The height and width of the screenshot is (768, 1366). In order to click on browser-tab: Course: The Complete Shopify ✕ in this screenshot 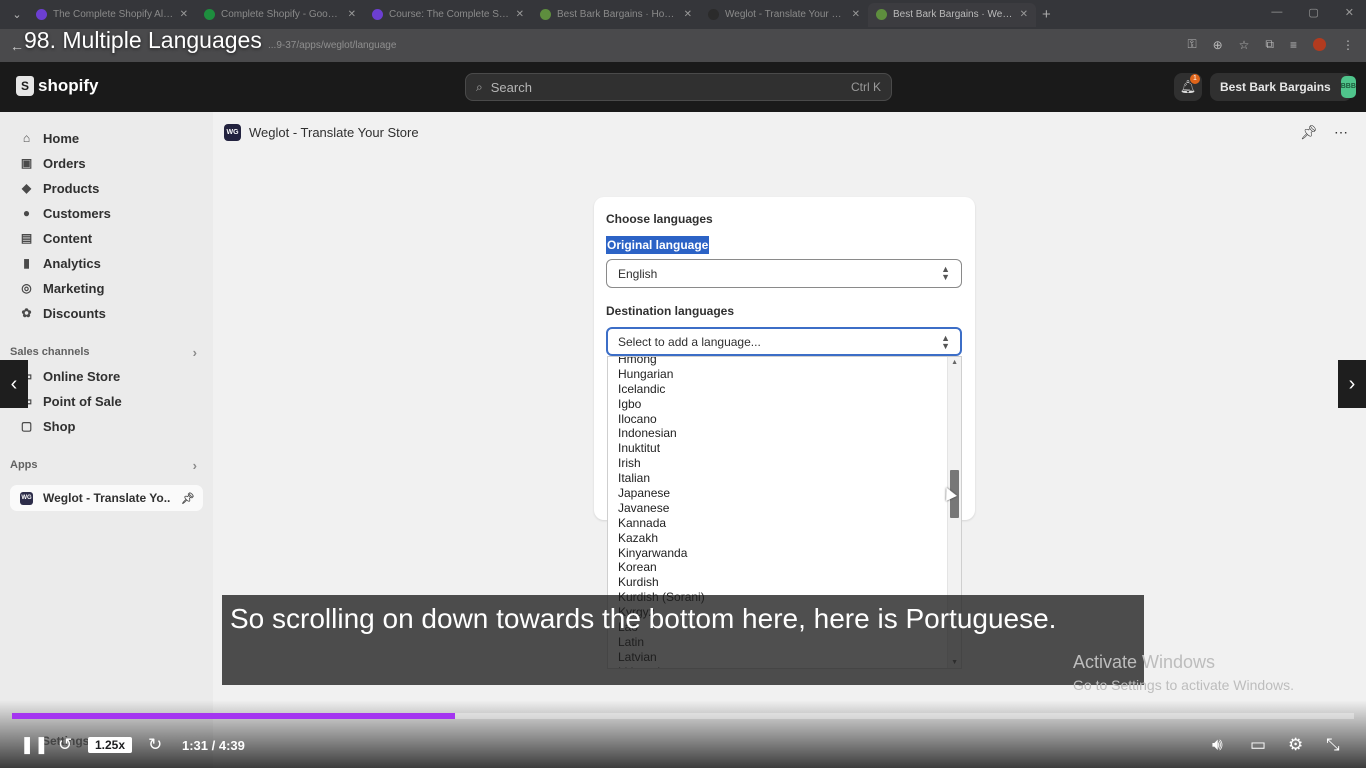, I will do `click(448, 15)`.